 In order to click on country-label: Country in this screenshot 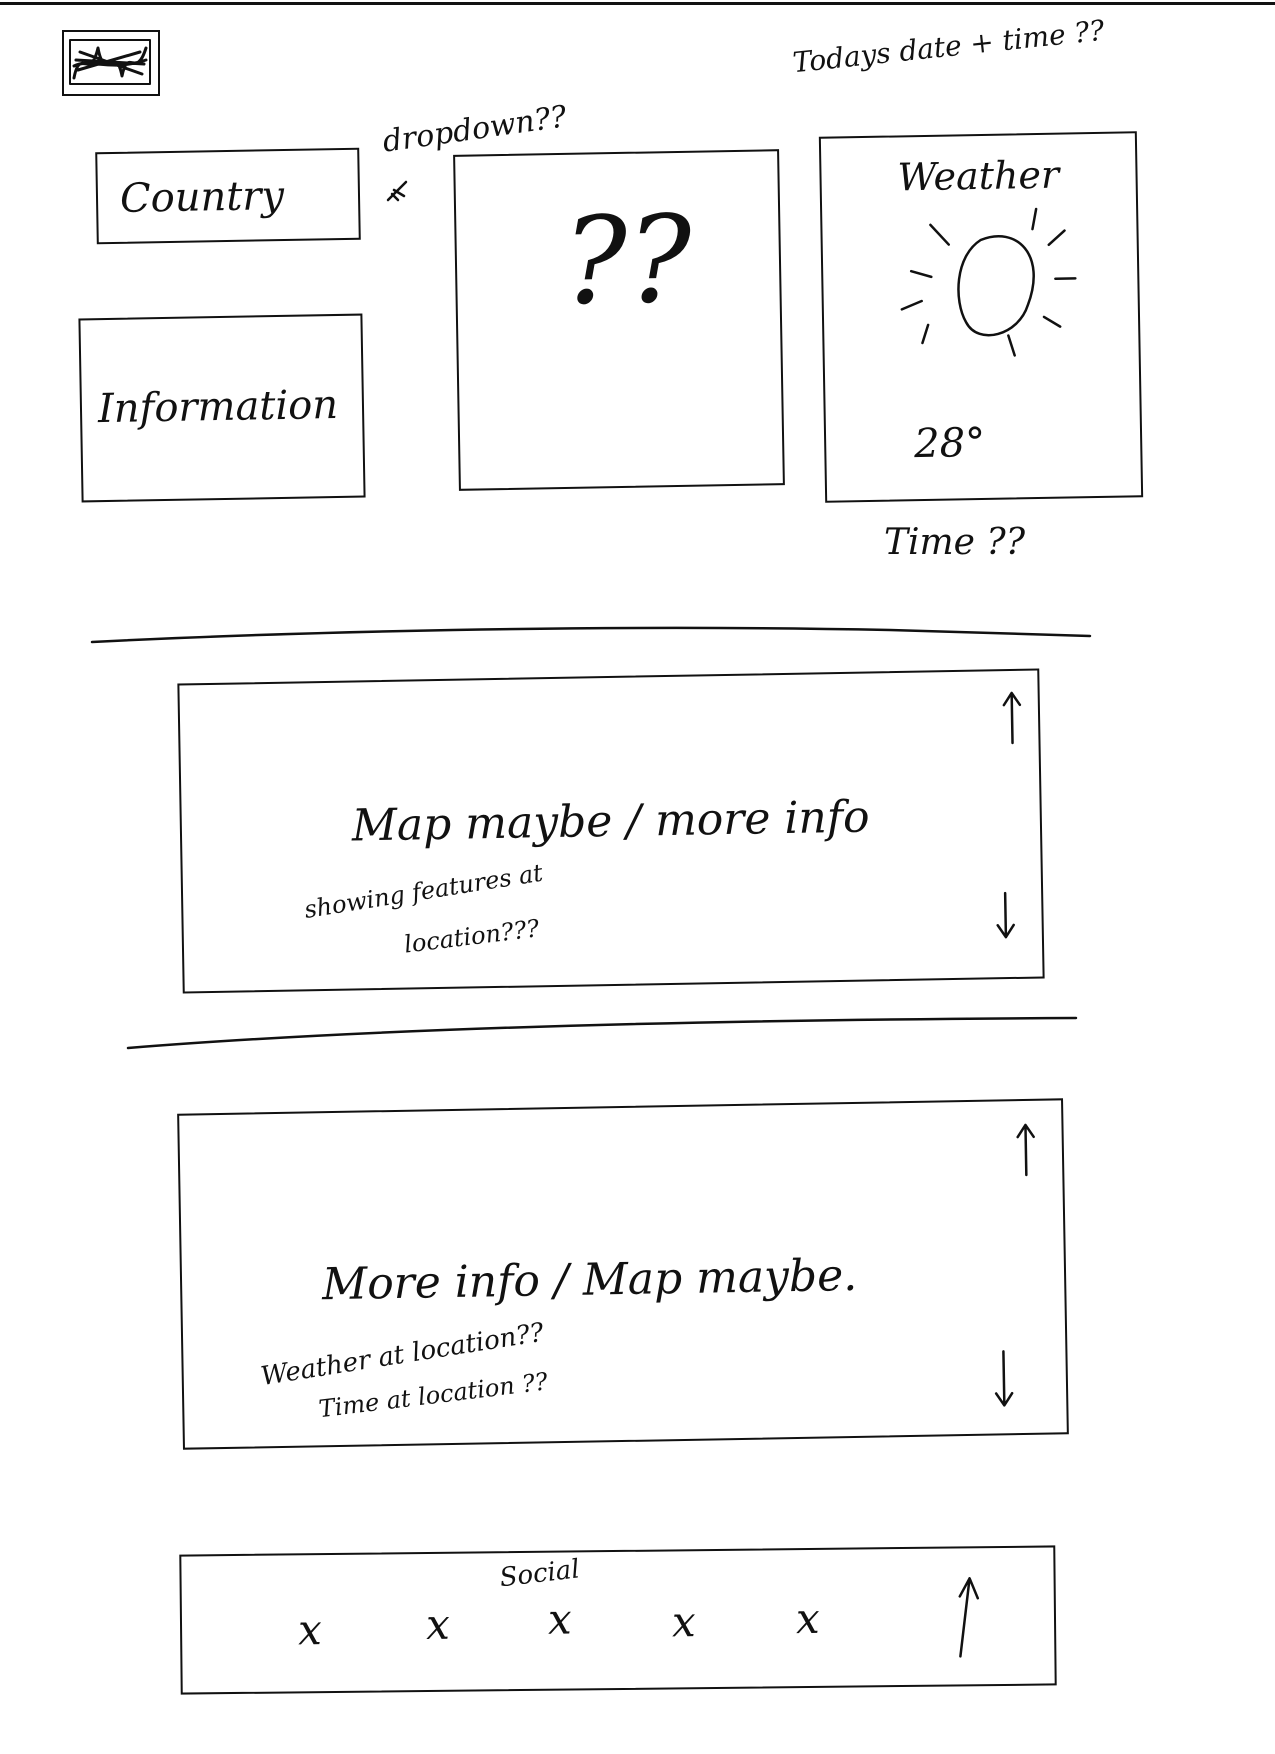, I will do `click(202, 197)`.